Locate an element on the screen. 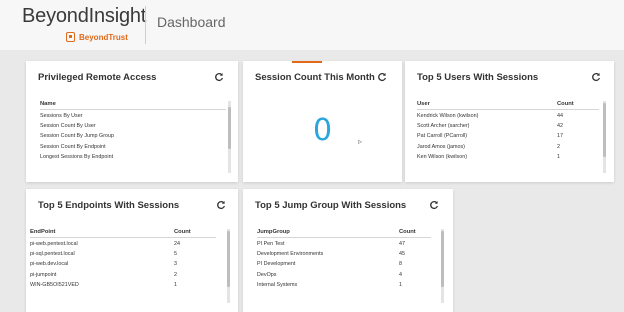  table-row: DevOps 4 is located at coordinates (344, 275).